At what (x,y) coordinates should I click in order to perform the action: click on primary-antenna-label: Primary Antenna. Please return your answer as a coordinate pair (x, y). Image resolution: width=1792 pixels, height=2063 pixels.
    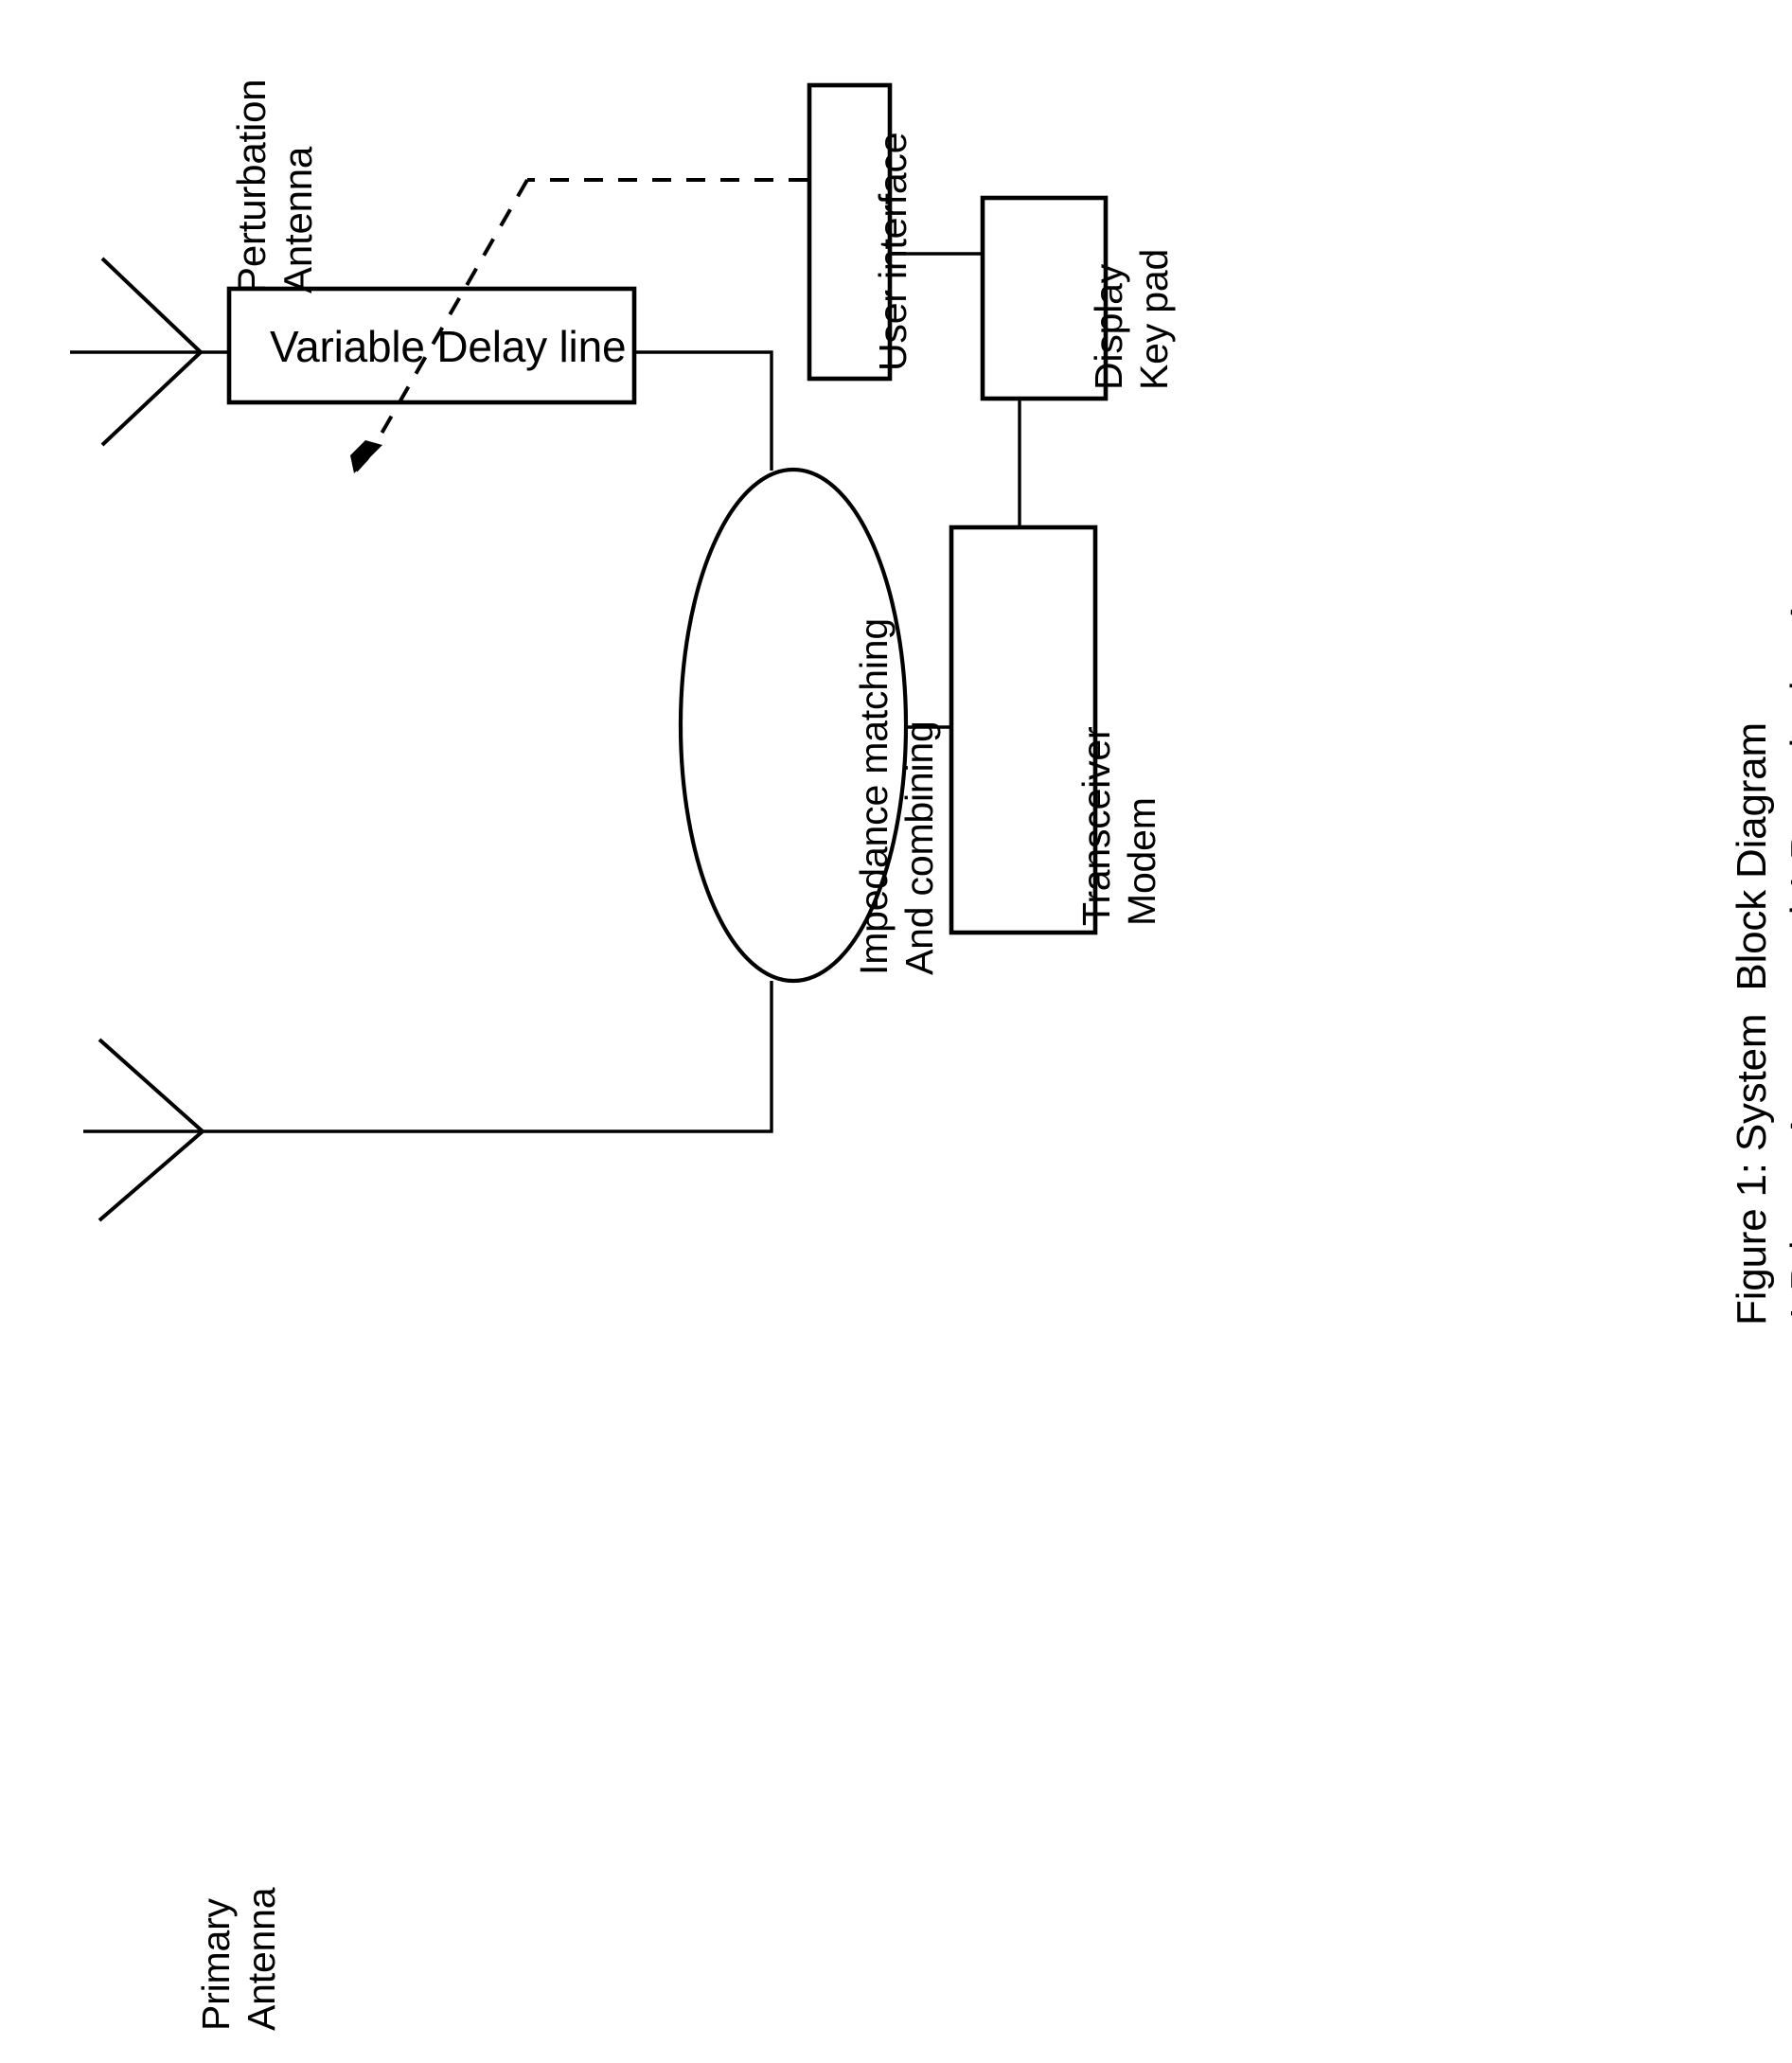
    Looking at the image, I should click on (239, 1959).